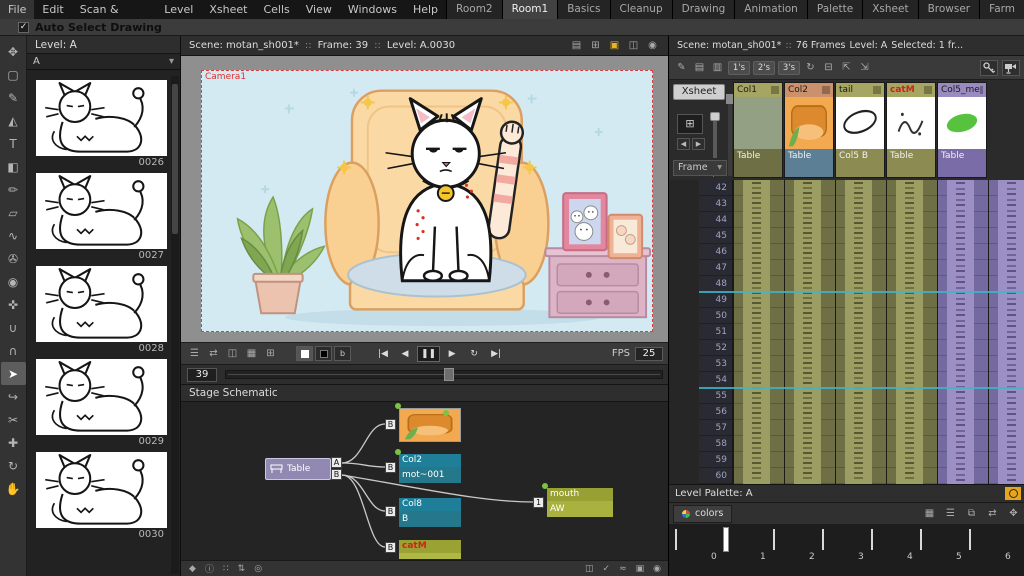 The width and height of the screenshot is (1024, 576). What do you see at coordinates (715, 444) in the screenshot?
I see `frame-number: 58` at bounding box center [715, 444].